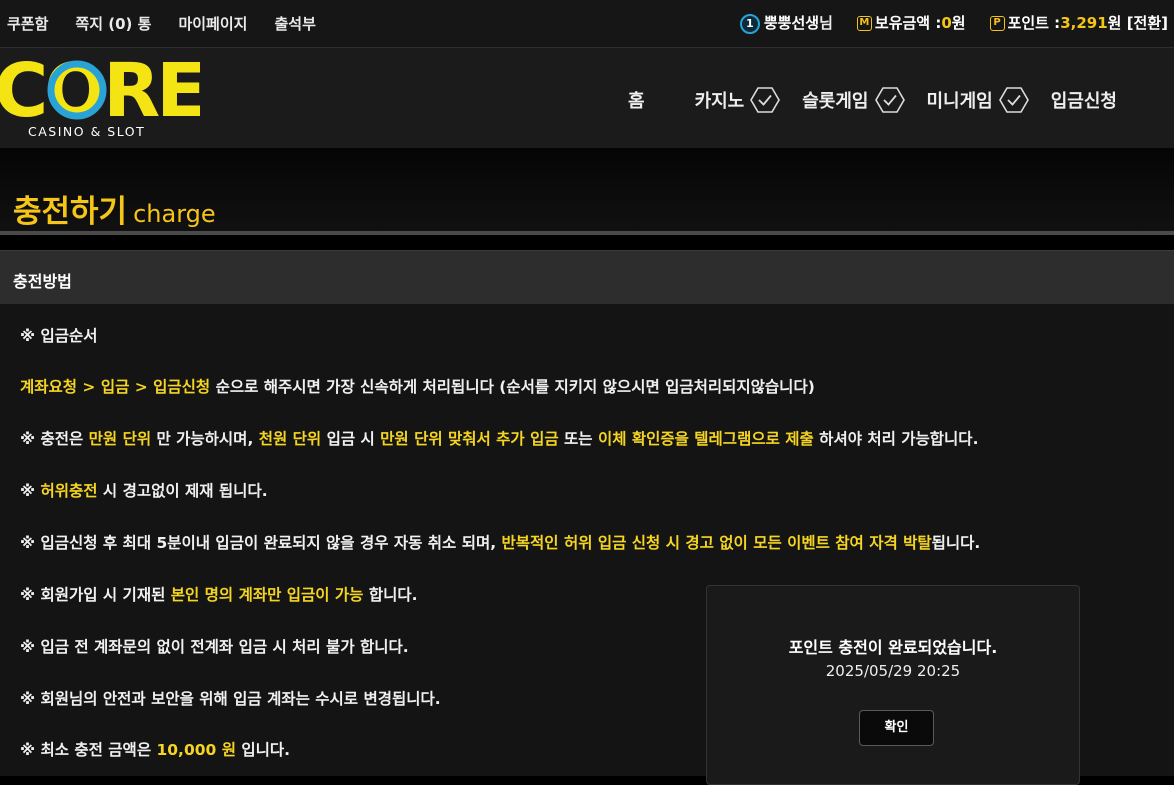 The height and width of the screenshot is (785, 1174). Describe the element at coordinates (120, 439) in the screenshot. I see `rule-highlight-text: 만원 단위` at that location.